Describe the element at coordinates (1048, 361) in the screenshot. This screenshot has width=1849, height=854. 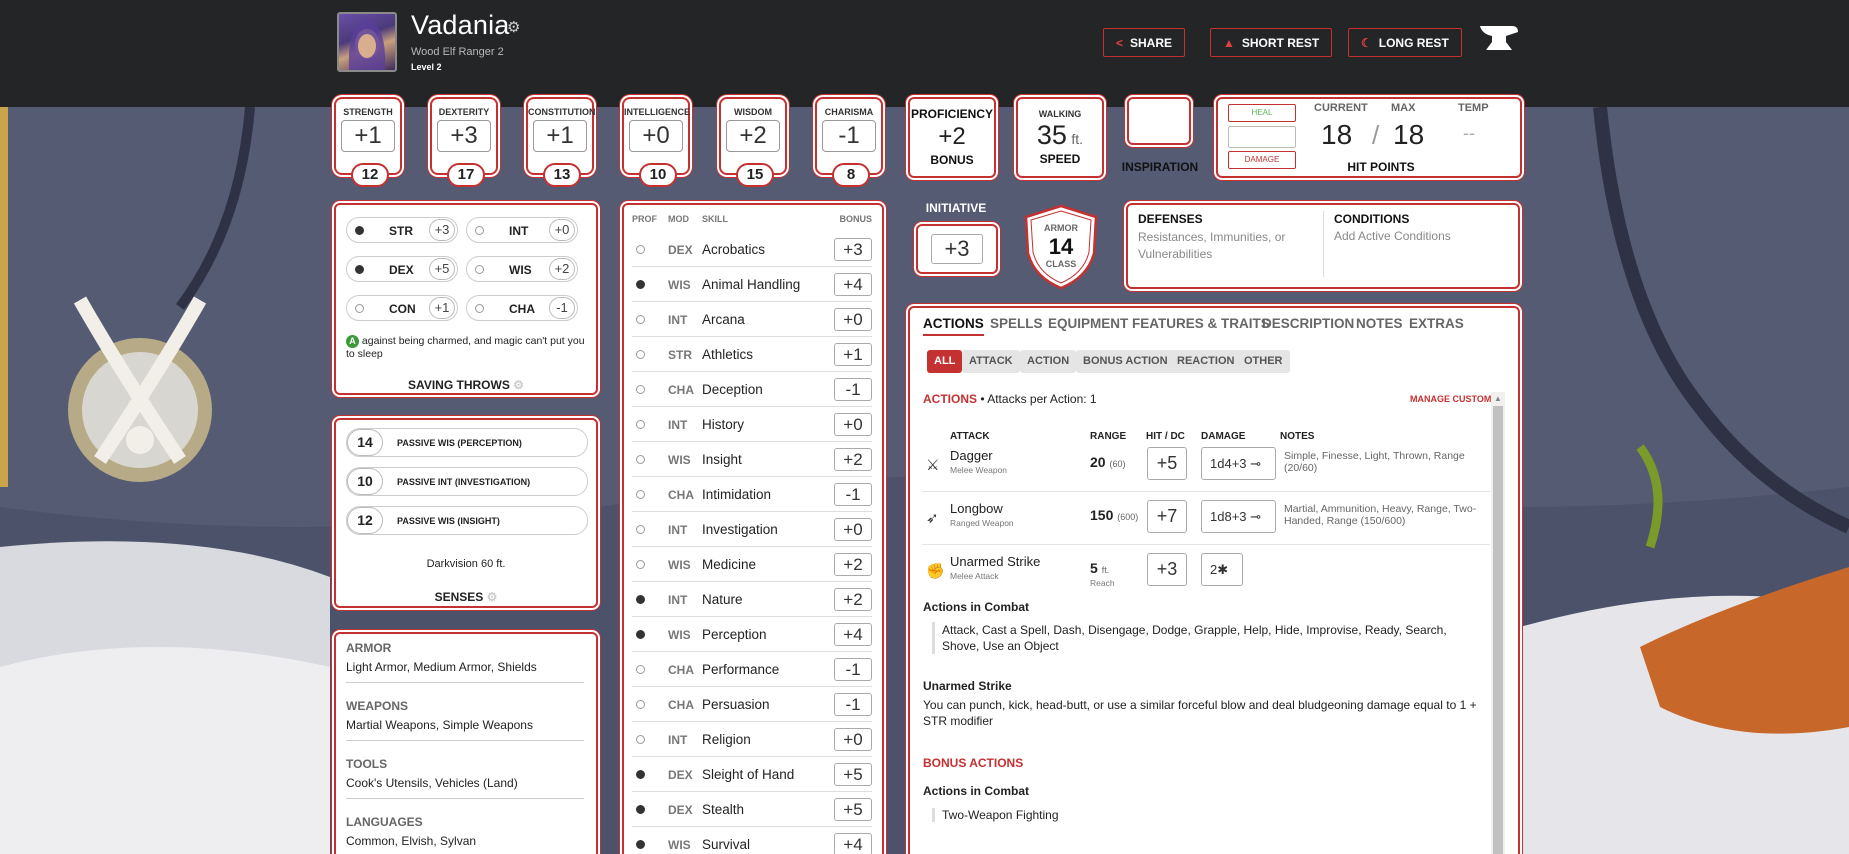
I see `filter-action: ACTION` at that location.